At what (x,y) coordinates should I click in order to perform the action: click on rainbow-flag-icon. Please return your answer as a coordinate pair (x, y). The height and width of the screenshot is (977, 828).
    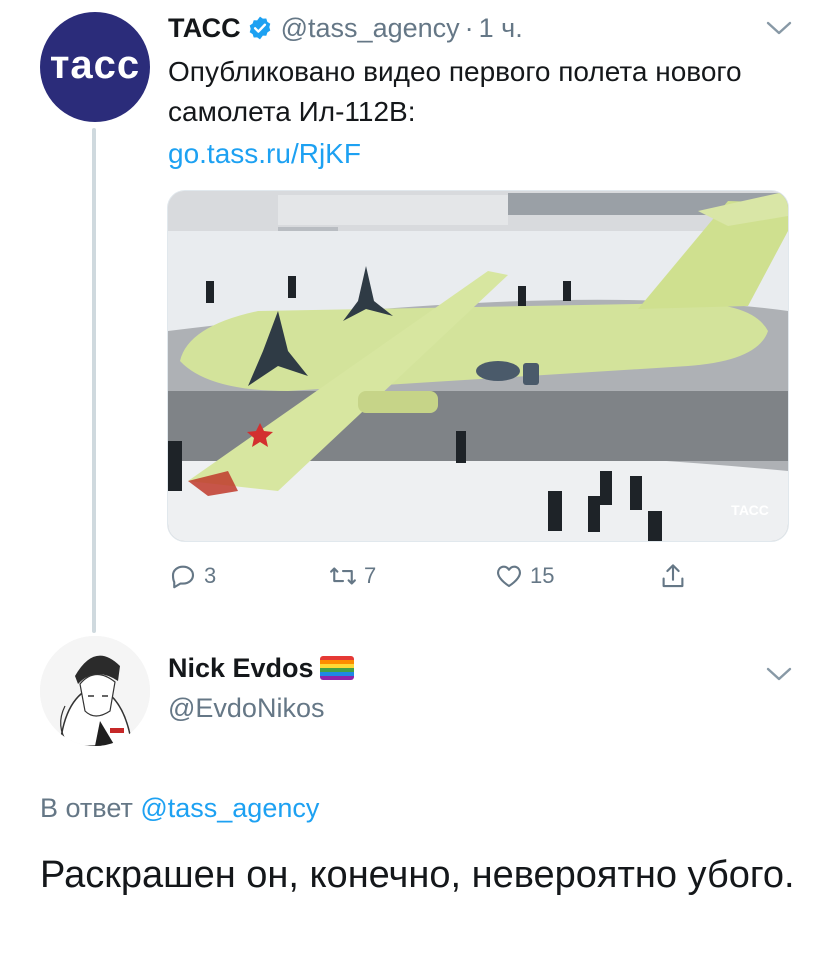
    Looking at the image, I should click on (336, 668).